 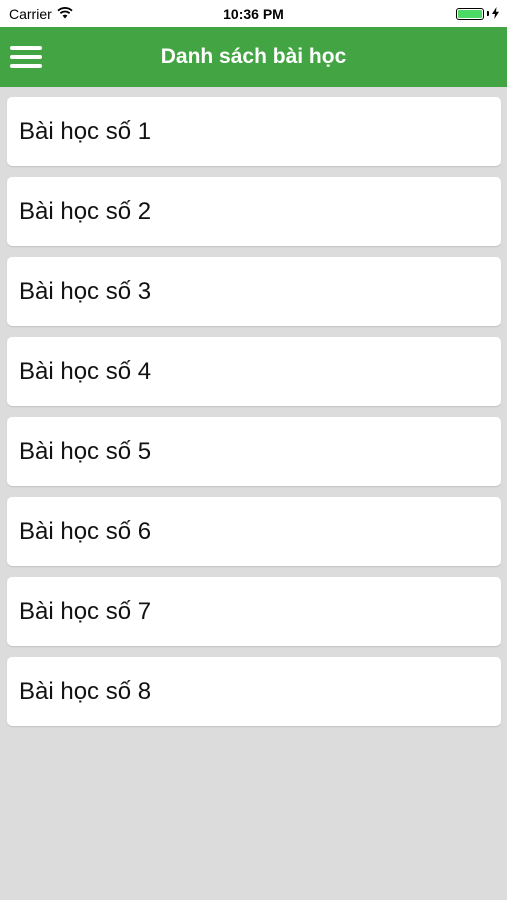 I want to click on list-item: Bài học số 1, so click(x=254, y=131).